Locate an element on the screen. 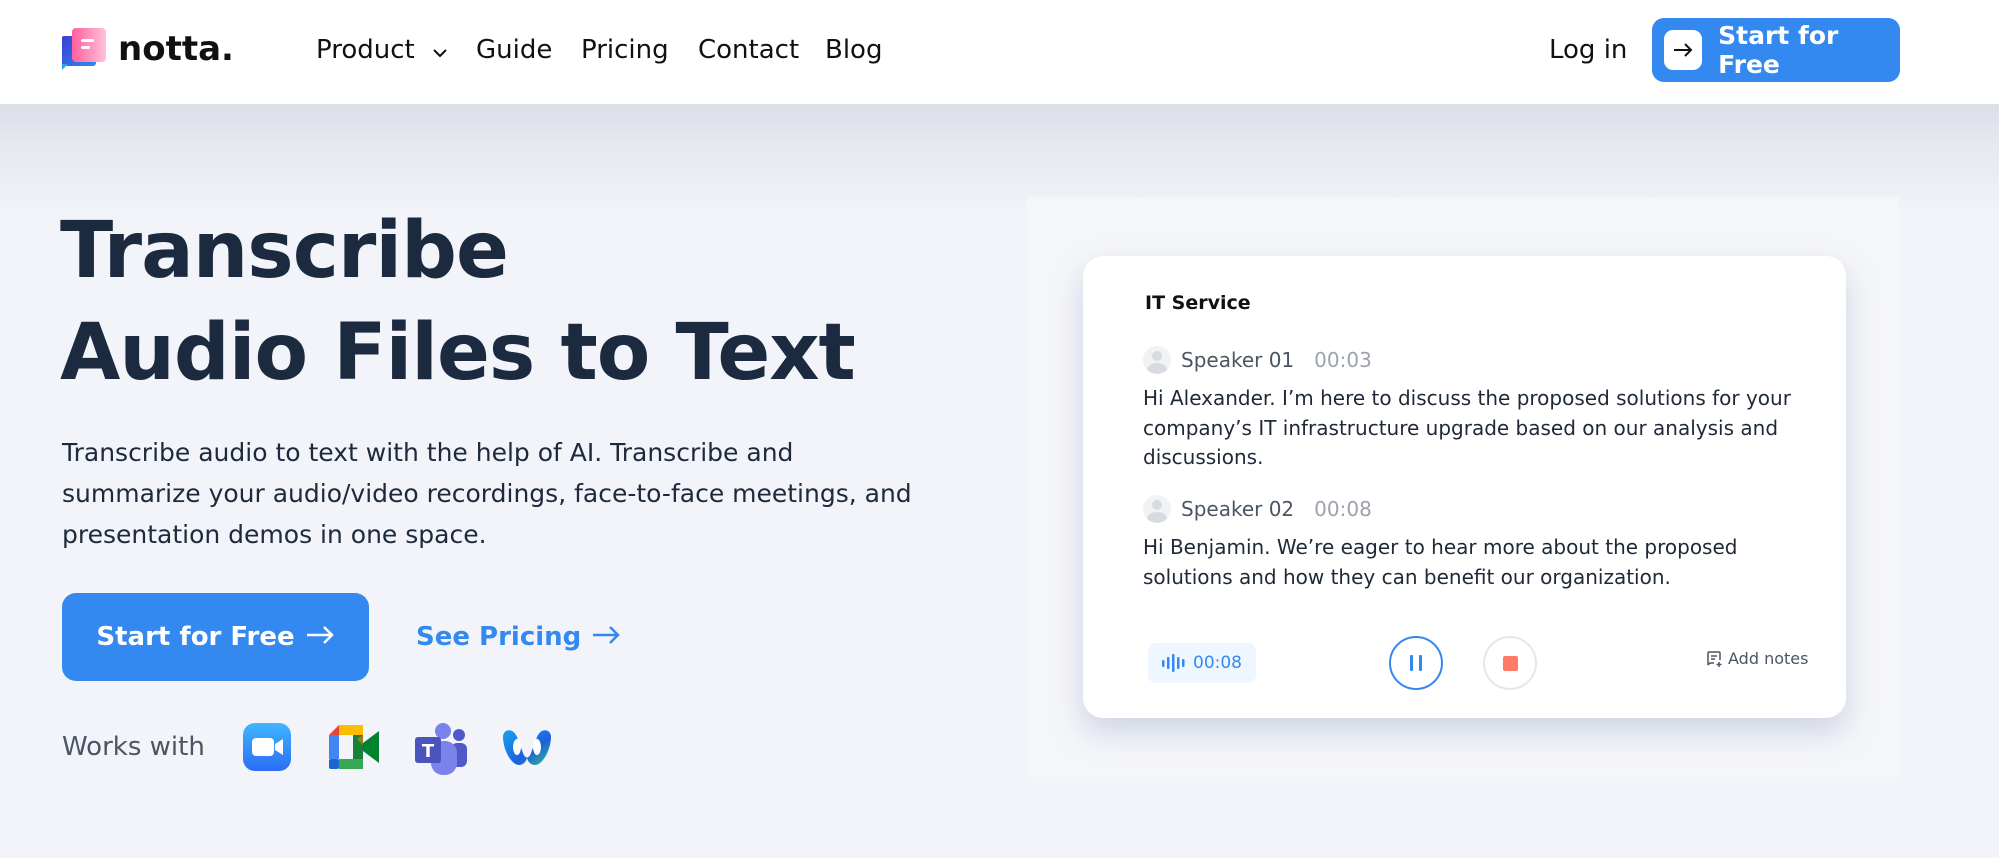  add-note-icon is located at coordinates (1714, 659).